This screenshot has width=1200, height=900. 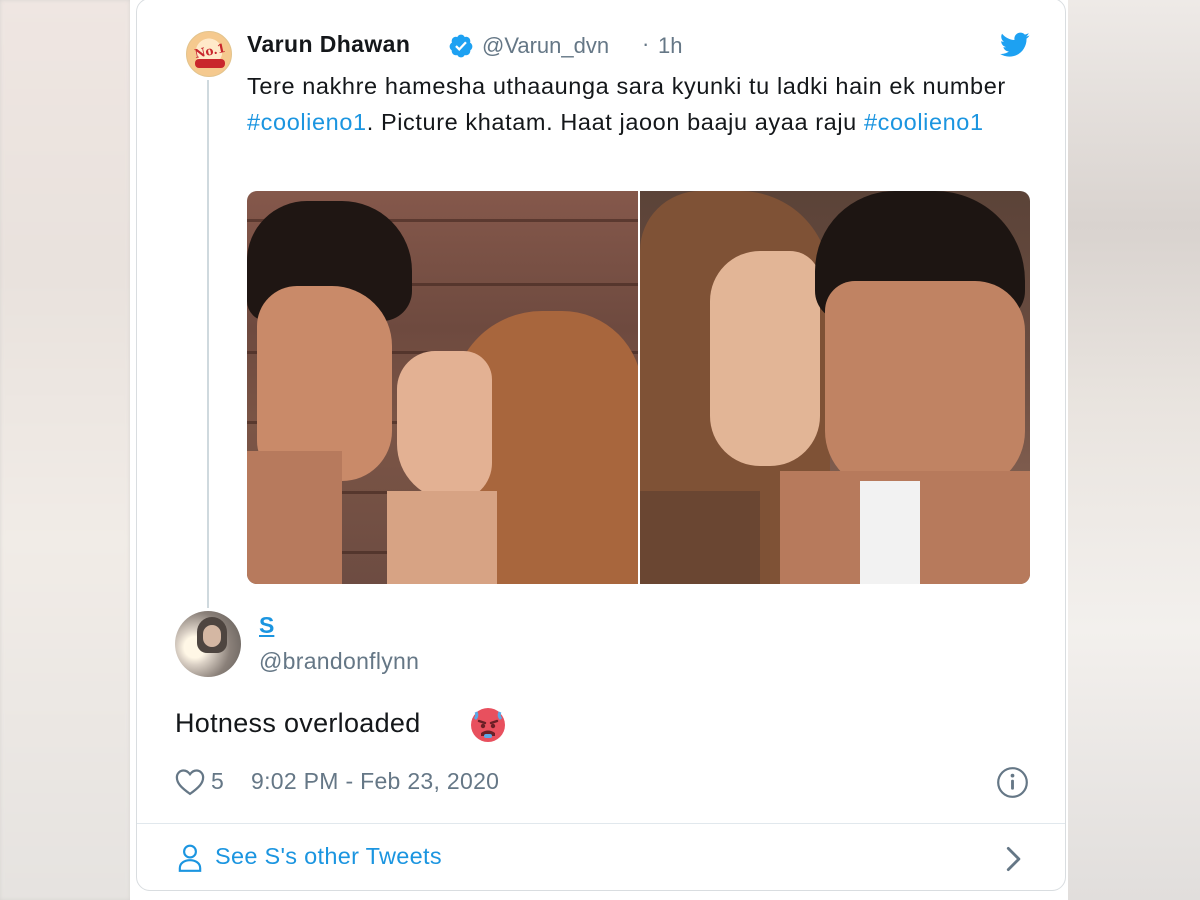 I want to click on author-handle: @Varun_dvn, so click(x=545, y=46).